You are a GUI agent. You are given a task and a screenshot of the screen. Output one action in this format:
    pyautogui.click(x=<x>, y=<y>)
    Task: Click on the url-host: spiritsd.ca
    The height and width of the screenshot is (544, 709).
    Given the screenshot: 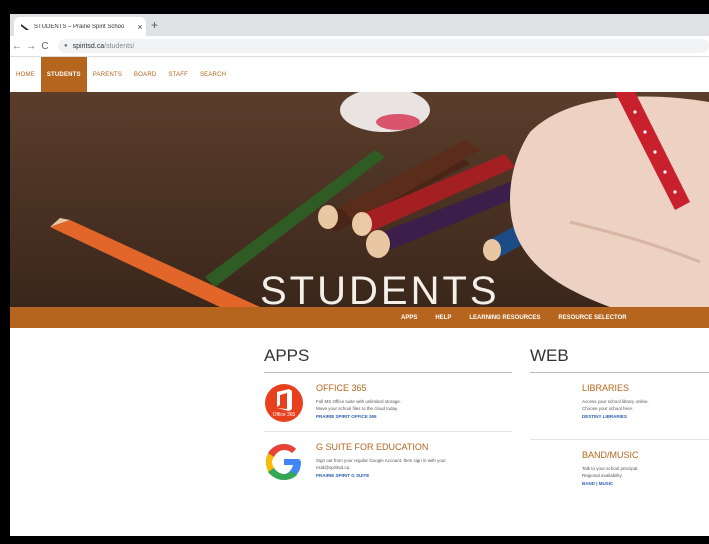 What is the action you would take?
    pyautogui.click(x=88, y=46)
    